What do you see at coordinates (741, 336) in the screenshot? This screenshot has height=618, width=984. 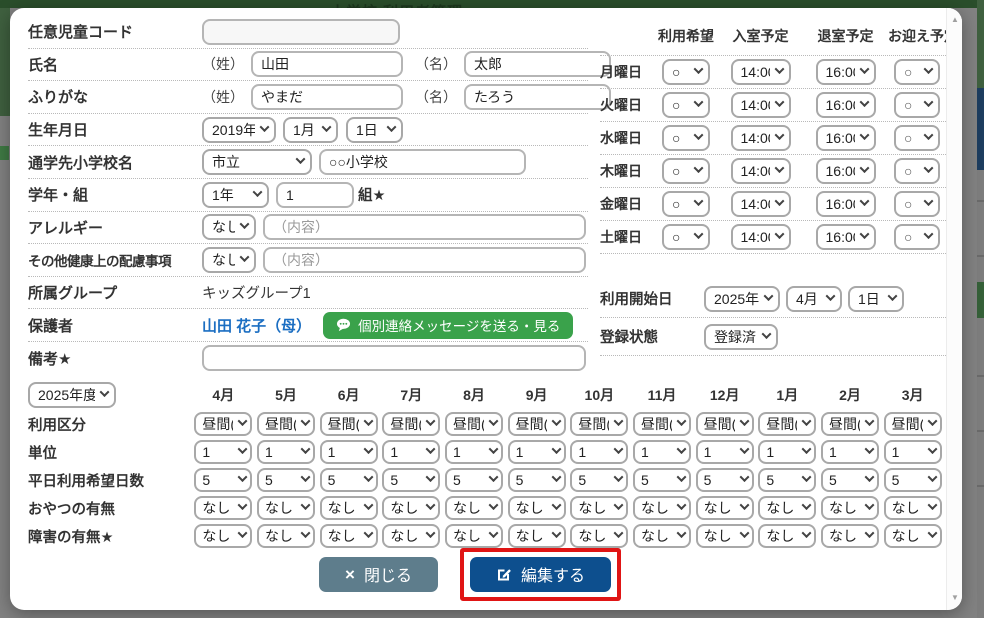 I see `status-select: 登録済` at bounding box center [741, 336].